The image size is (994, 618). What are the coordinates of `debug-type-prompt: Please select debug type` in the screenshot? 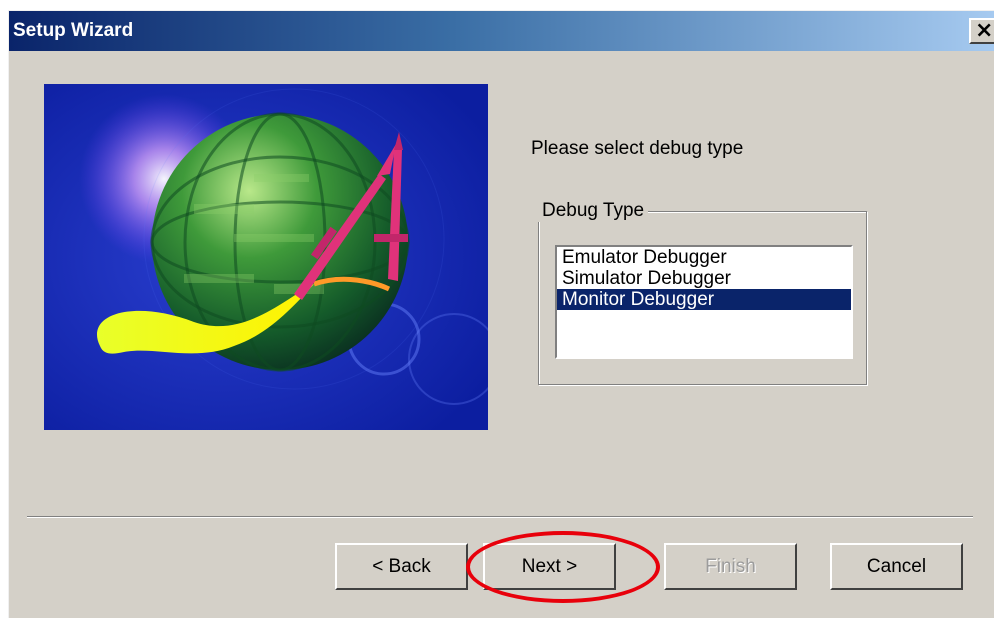 It's located at (637, 148).